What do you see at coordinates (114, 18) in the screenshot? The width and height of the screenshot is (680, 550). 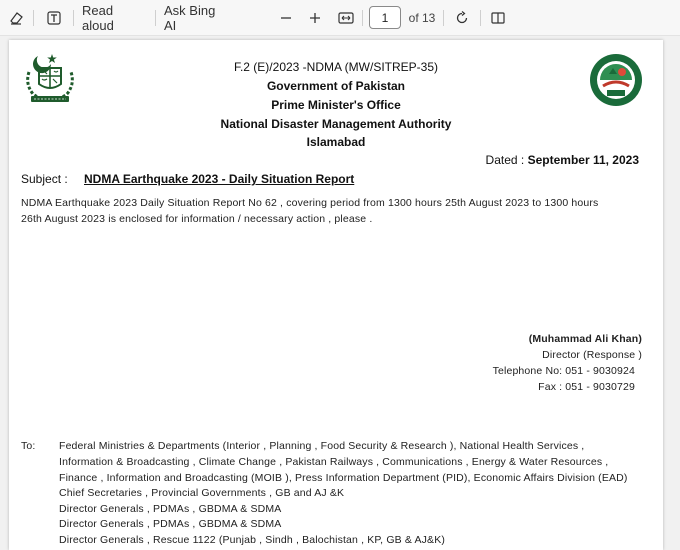 I see `read-aloud-button: Read aloud` at bounding box center [114, 18].